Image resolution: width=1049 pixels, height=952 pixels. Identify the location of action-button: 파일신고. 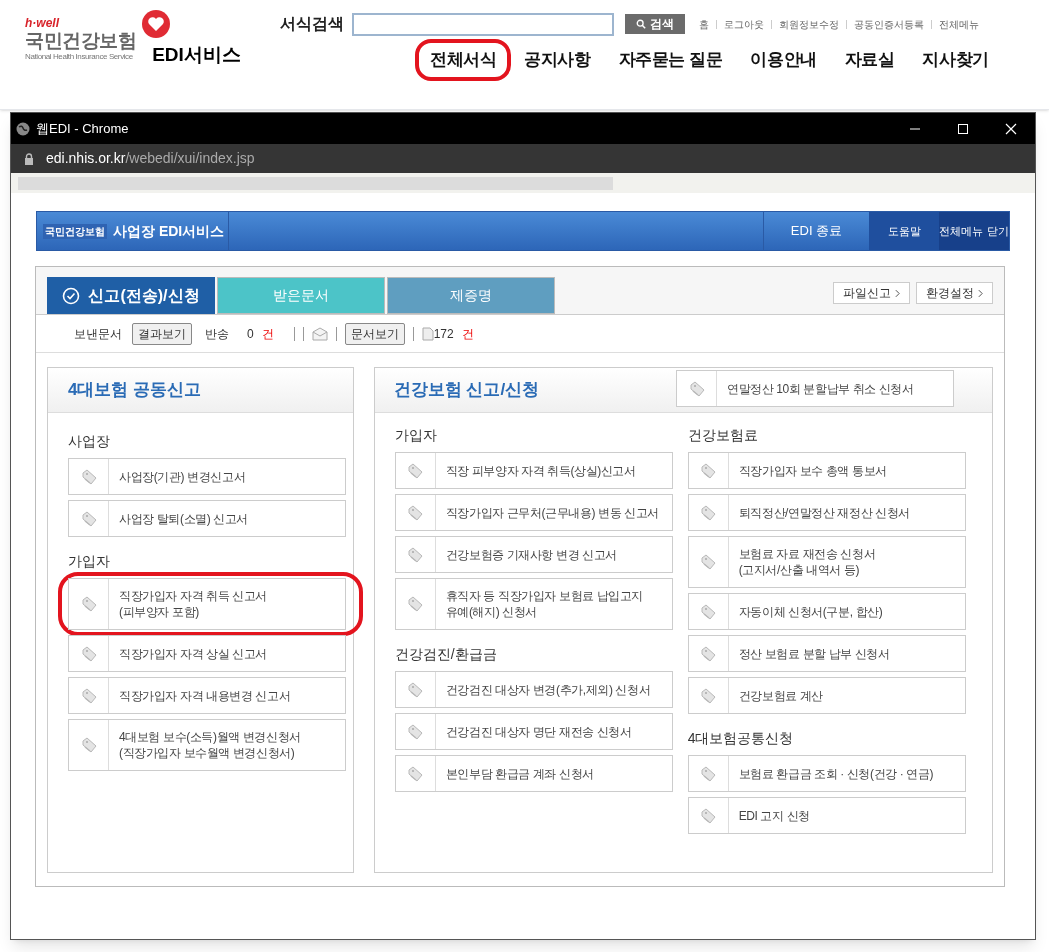
(871, 293).